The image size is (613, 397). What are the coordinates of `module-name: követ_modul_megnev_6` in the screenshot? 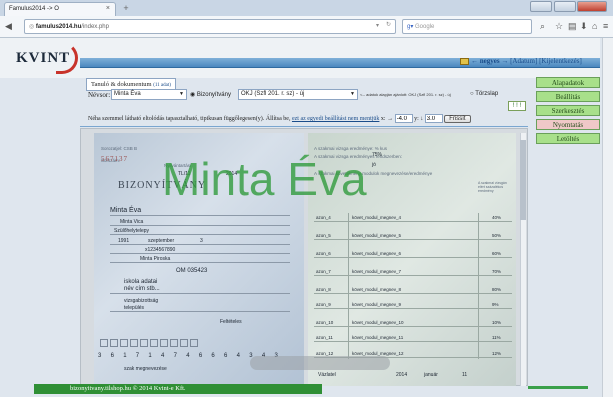 It's located at (377, 253).